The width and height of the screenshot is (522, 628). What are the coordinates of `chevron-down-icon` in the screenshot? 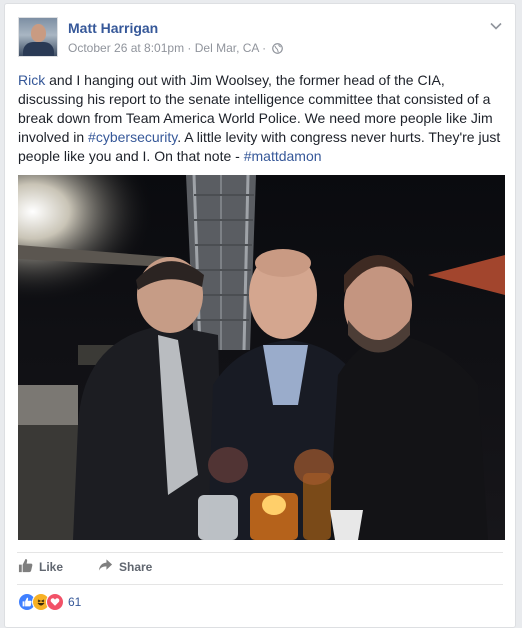 It's located at (496, 26).